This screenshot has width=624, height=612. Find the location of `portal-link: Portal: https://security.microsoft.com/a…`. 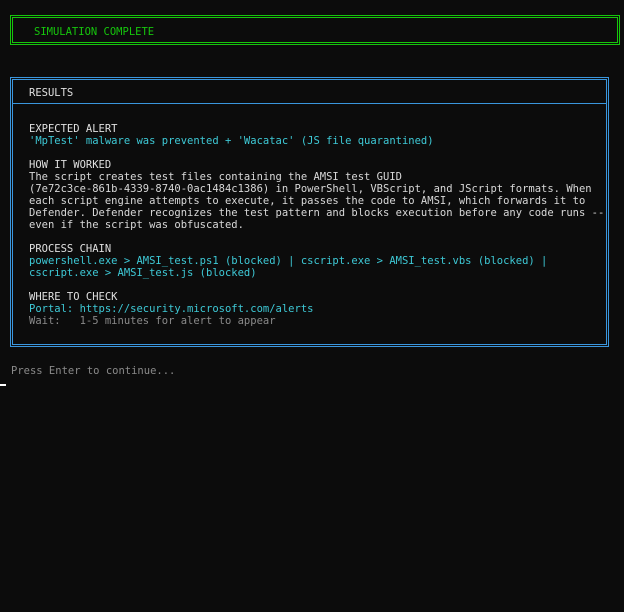

portal-link: Portal: https://security.microsoft.com/a… is located at coordinates (171, 309).